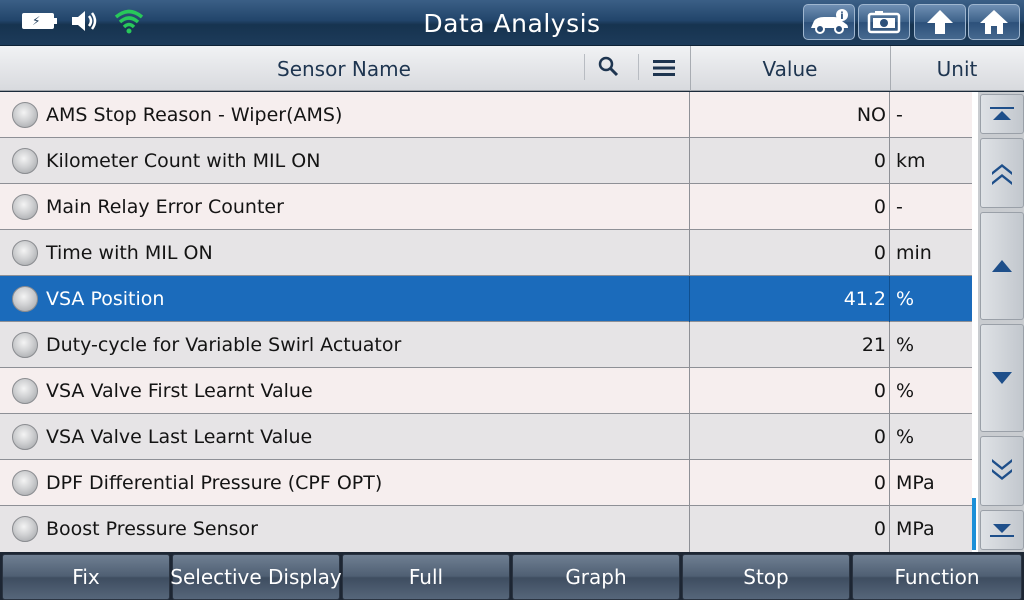 This screenshot has height=600, width=1024. I want to click on sensor-value: 21, so click(873, 345).